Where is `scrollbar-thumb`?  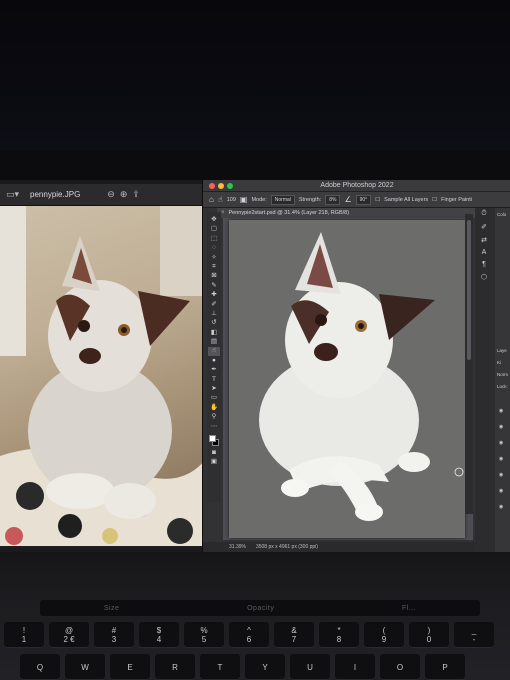 scrollbar-thumb is located at coordinates (469, 290).